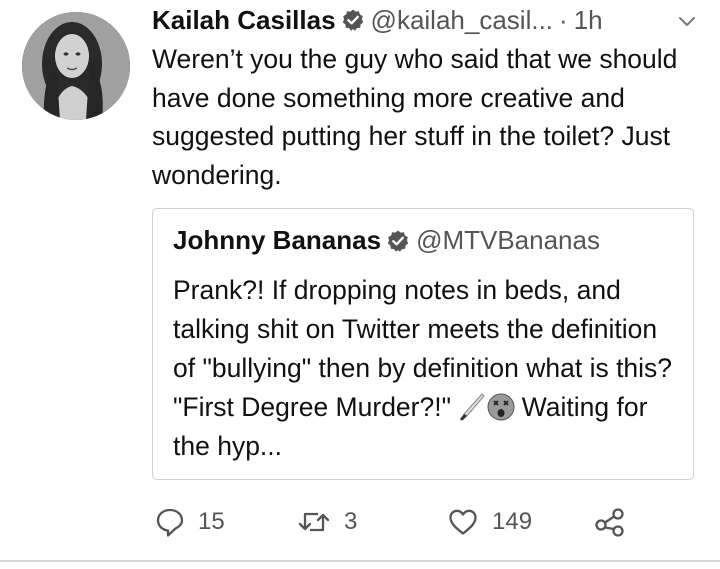 The image size is (720, 569). What do you see at coordinates (244, 20) in the screenshot?
I see `author-display-name: Kailah Casillas` at bounding box center [244, 20].